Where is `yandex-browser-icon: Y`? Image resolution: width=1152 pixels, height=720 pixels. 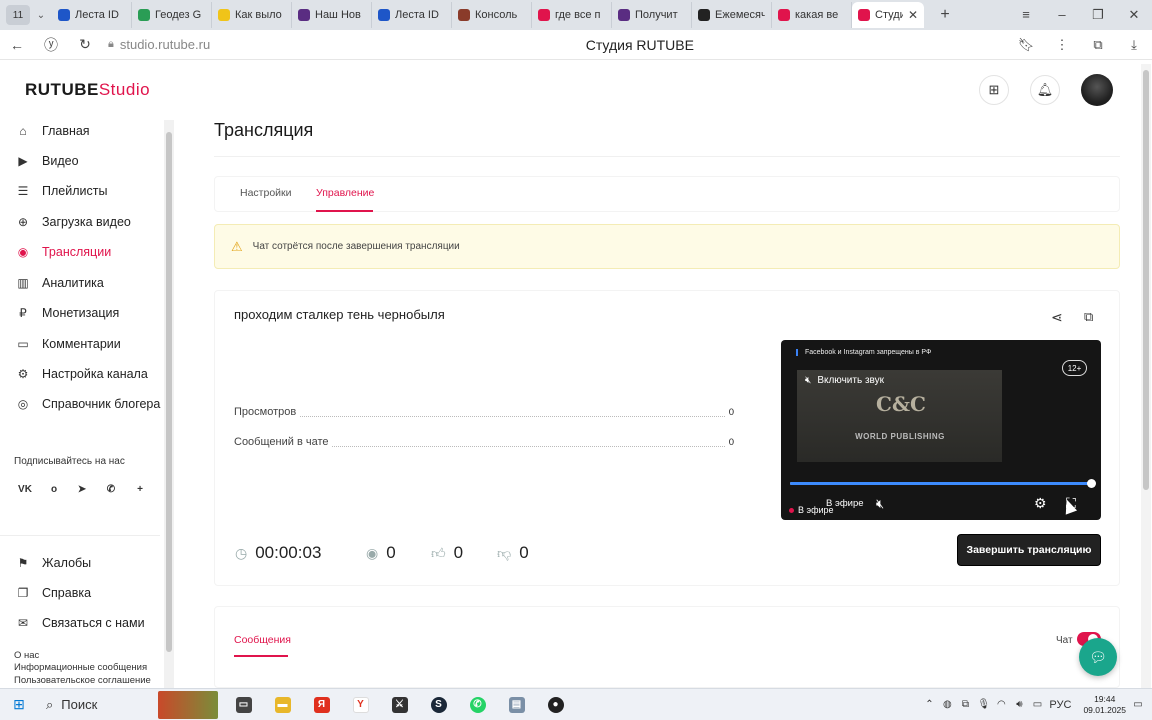
yandex-browser-icon: Y is located at coordinates (360, 704).